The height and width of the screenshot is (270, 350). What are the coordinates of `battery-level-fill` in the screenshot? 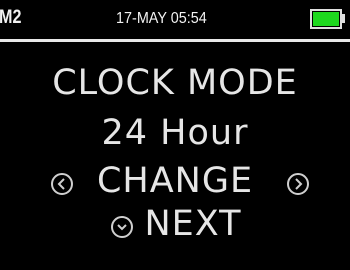 It's located at (326, 19).